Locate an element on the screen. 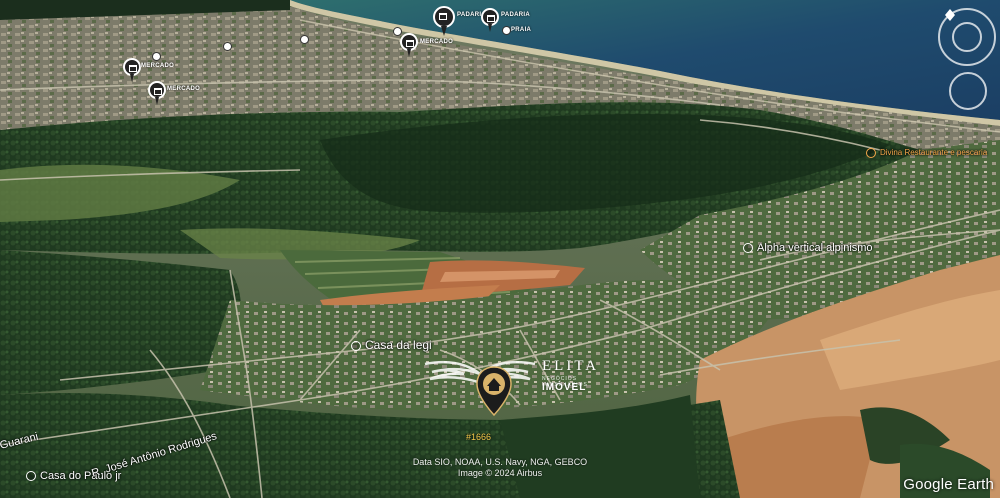 The height and width of the screenshot is (498, 1000). compass-control is located at coordinates (967, 37).